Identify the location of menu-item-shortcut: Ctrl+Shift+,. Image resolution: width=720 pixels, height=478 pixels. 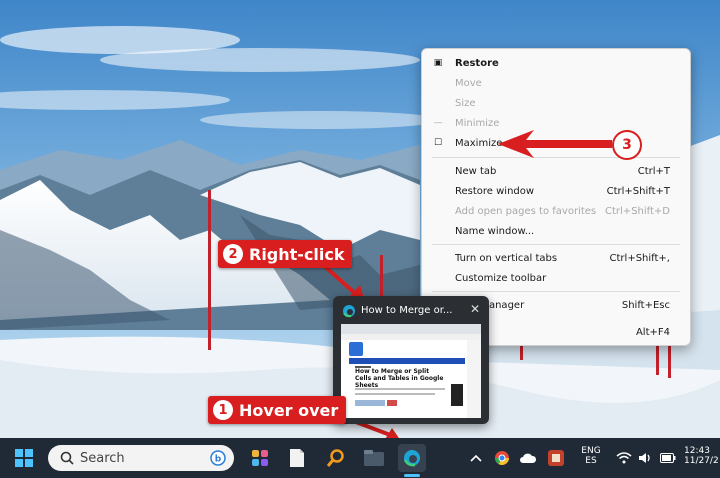
(639, 258).